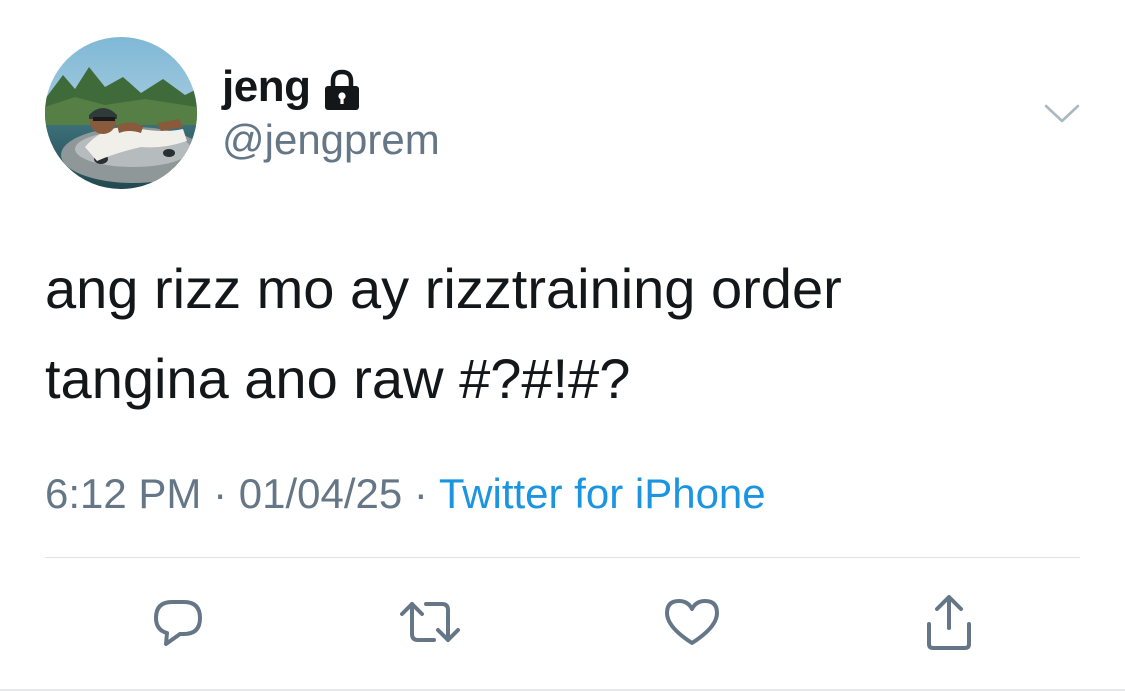 The height and width of the screenshot is (691, 1125). What do you see at coordinates (443, 288) in the screenshot?
I see `tweet-text-line-1: ang rizz mo ay rizztraining order` at bounding box center [443, 288].